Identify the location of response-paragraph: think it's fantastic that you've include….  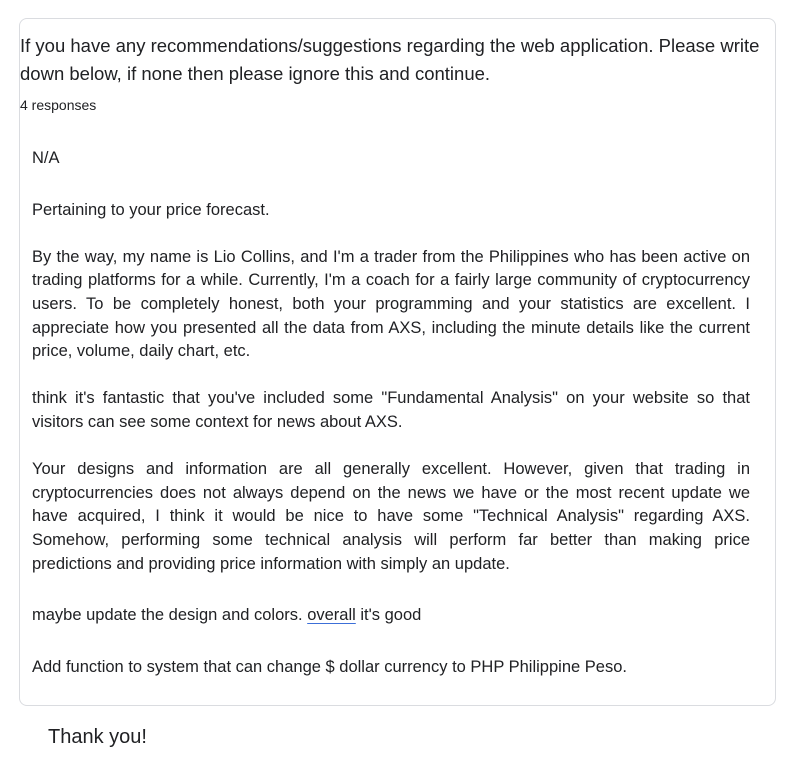
(391, 410).